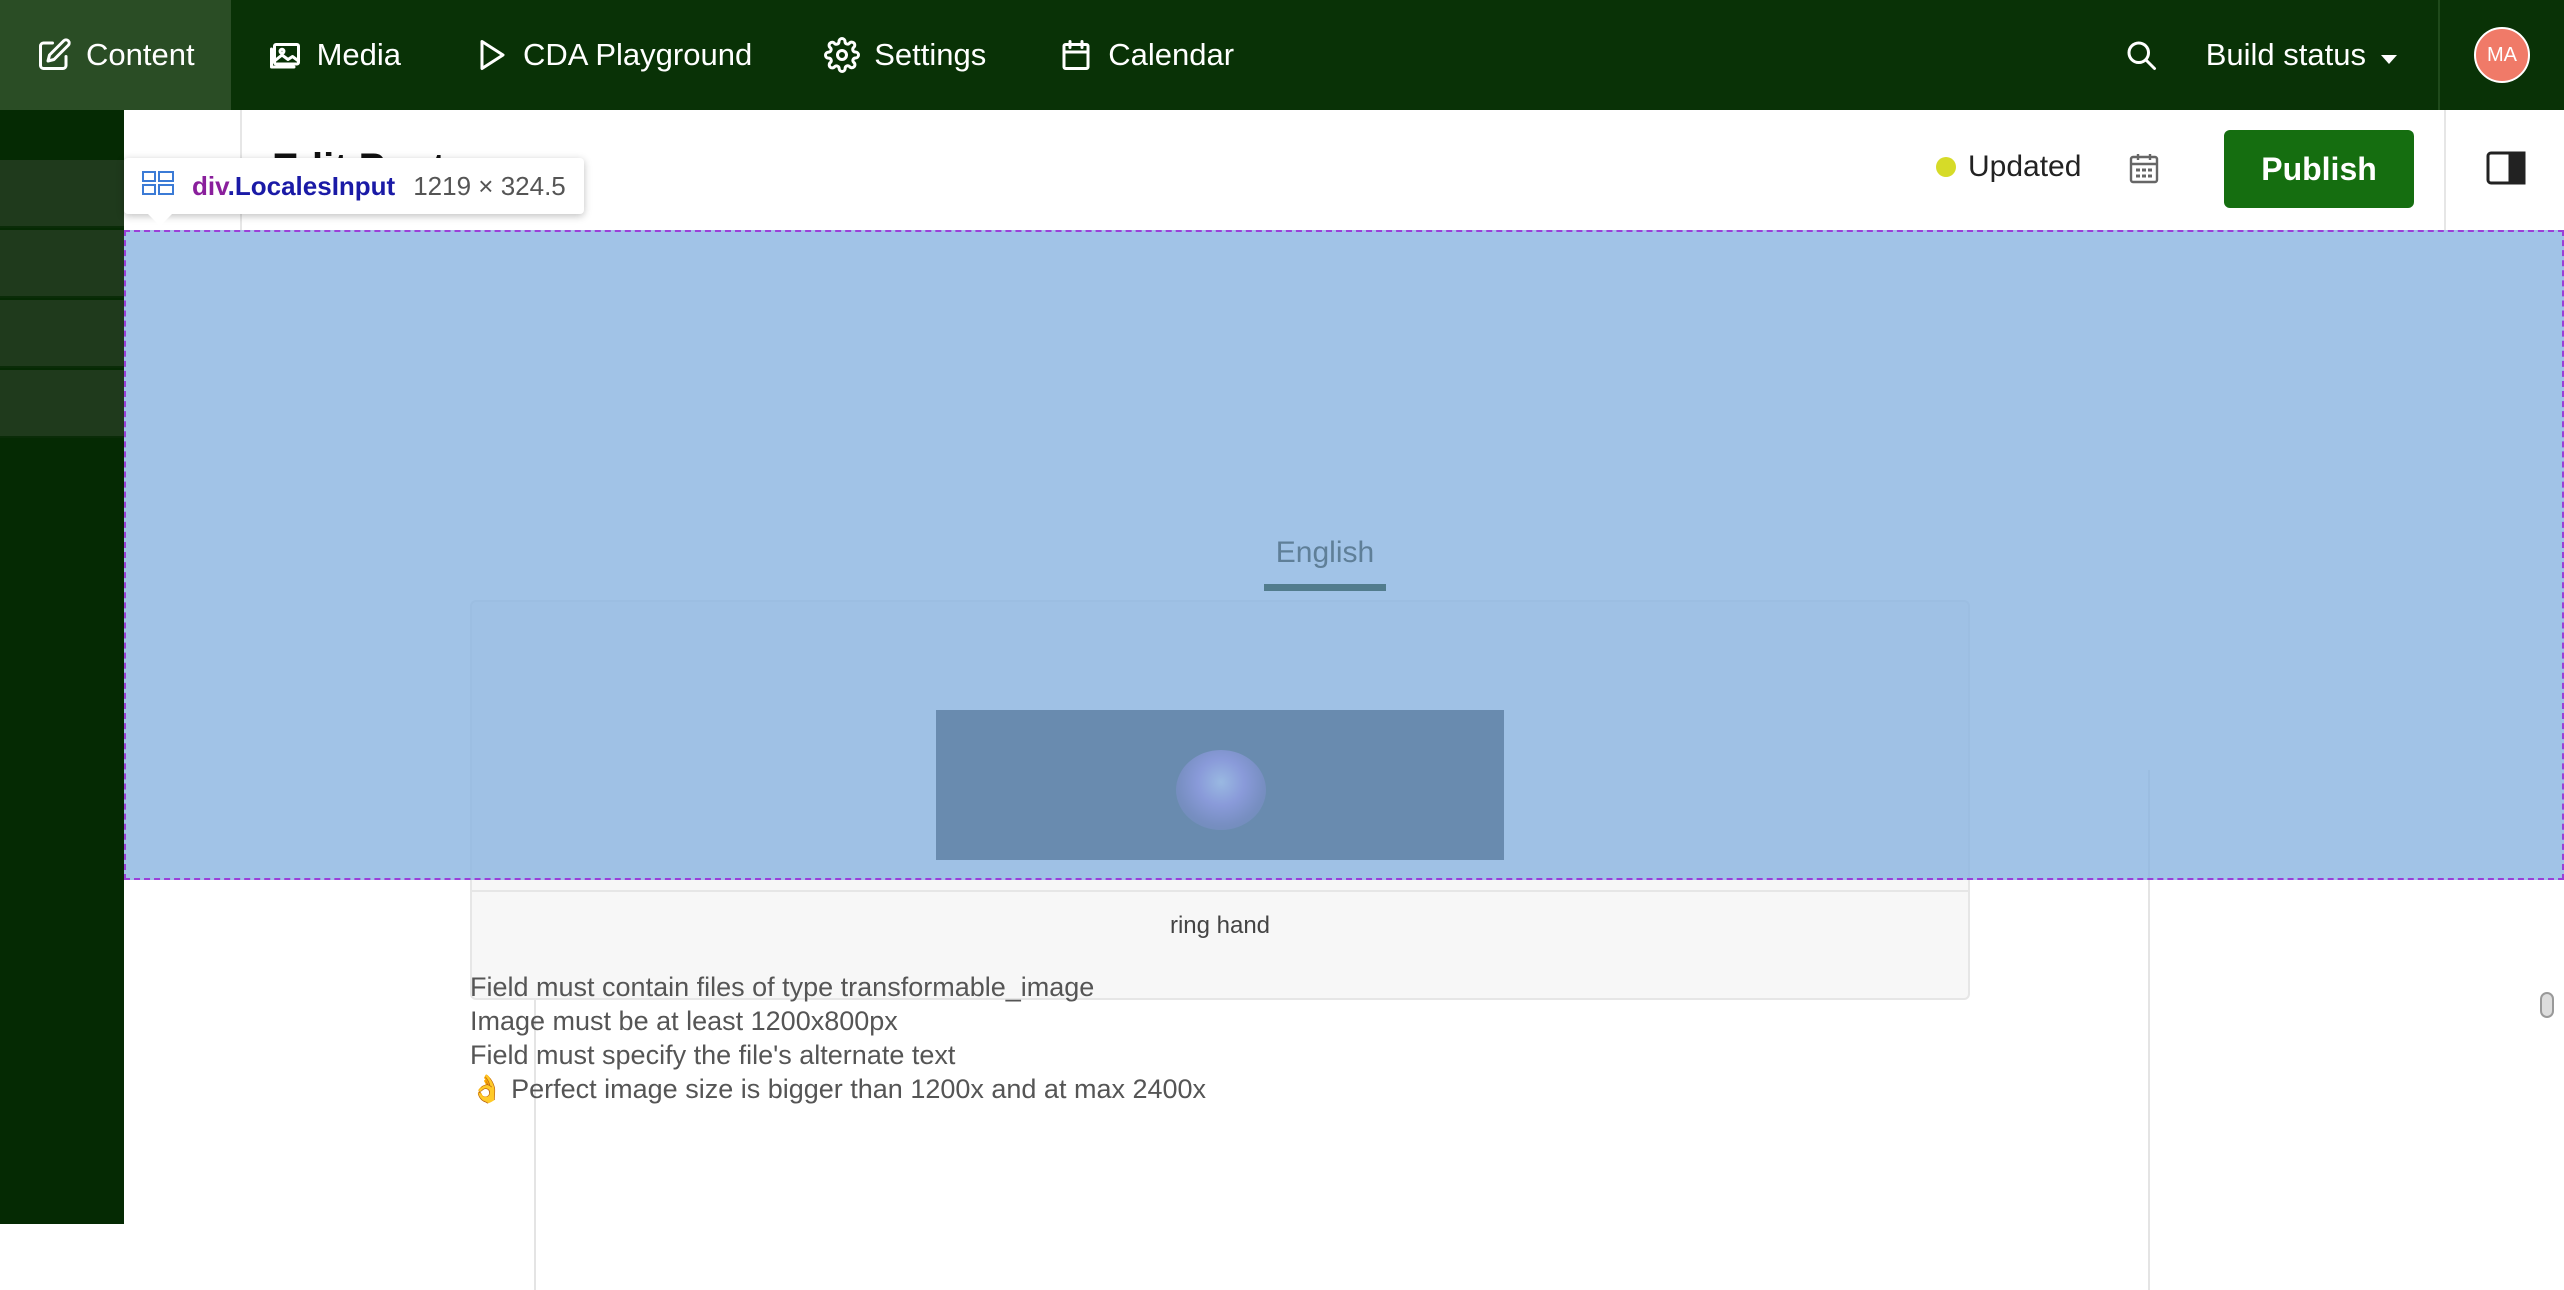  Describe the element at coordinates (54, 55) in the screenshot. I see `edit-icon` at that location.